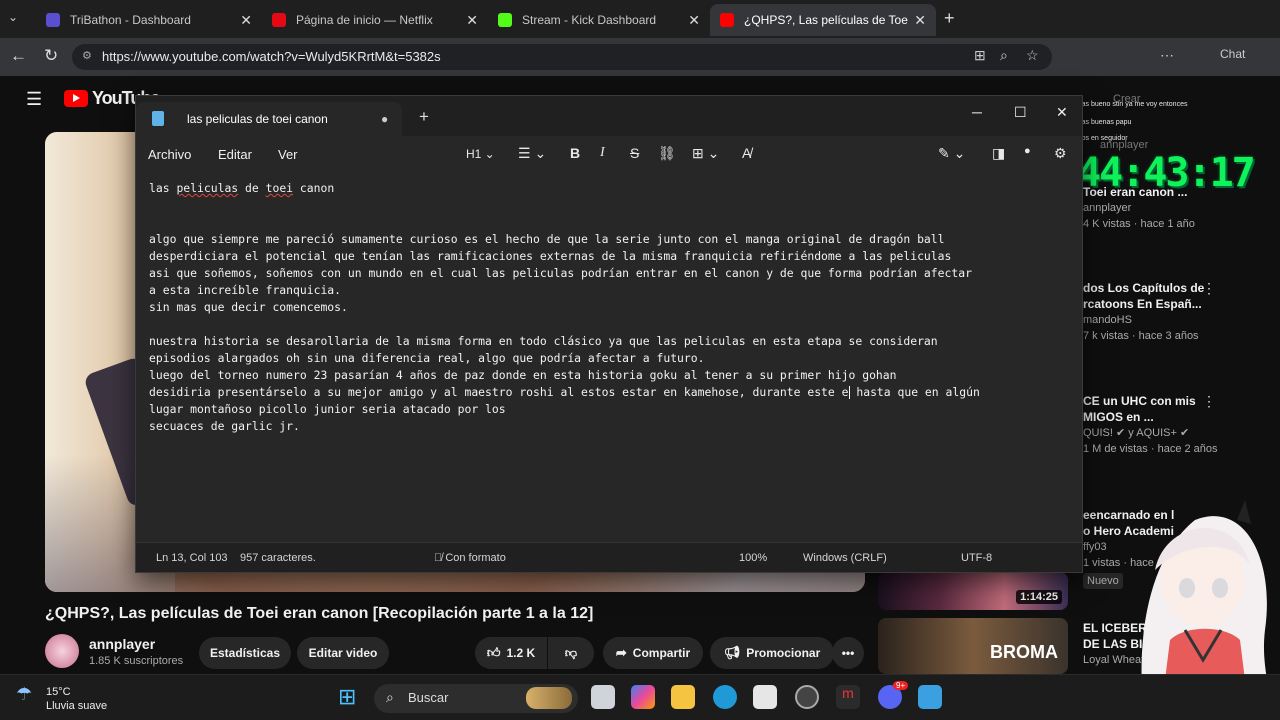 Image resolution: width=1280 pixels, height=720 pixels. Describe the element at coordinates (683, 697) in the screenshot. I see `file-explorer-icon` at that location.